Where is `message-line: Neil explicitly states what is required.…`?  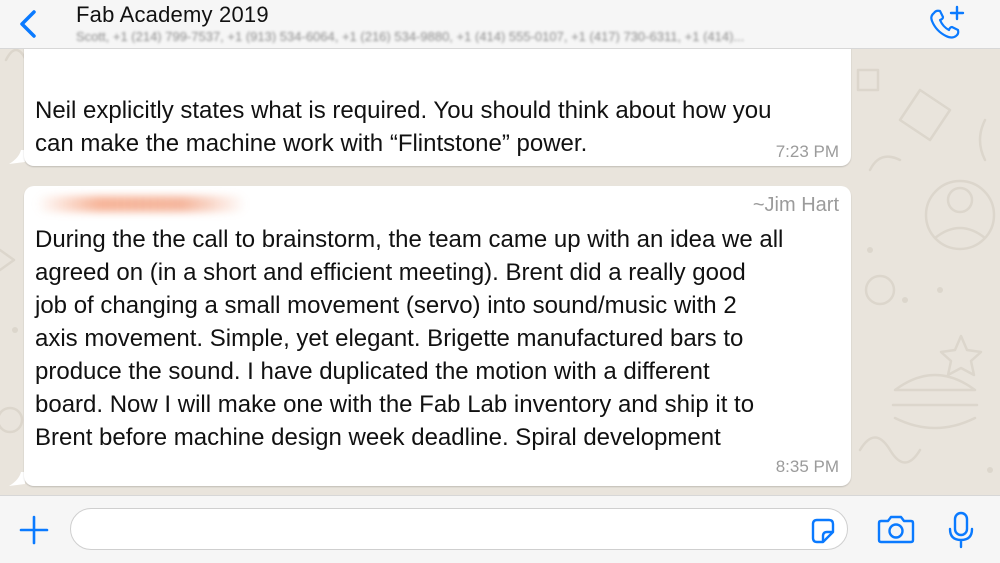
message-line: Neil explicitly states what is required.… is located at coordinates (403, 110).